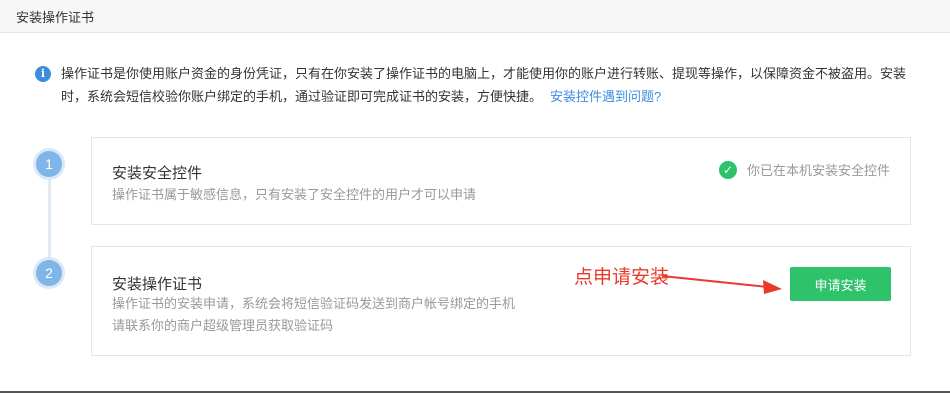 The image size is (950, 393). What do you see at coordinates (622, 277) in the screenshot?
I see `annotation-text: 点申请安装` at bounding box center [622, 277].